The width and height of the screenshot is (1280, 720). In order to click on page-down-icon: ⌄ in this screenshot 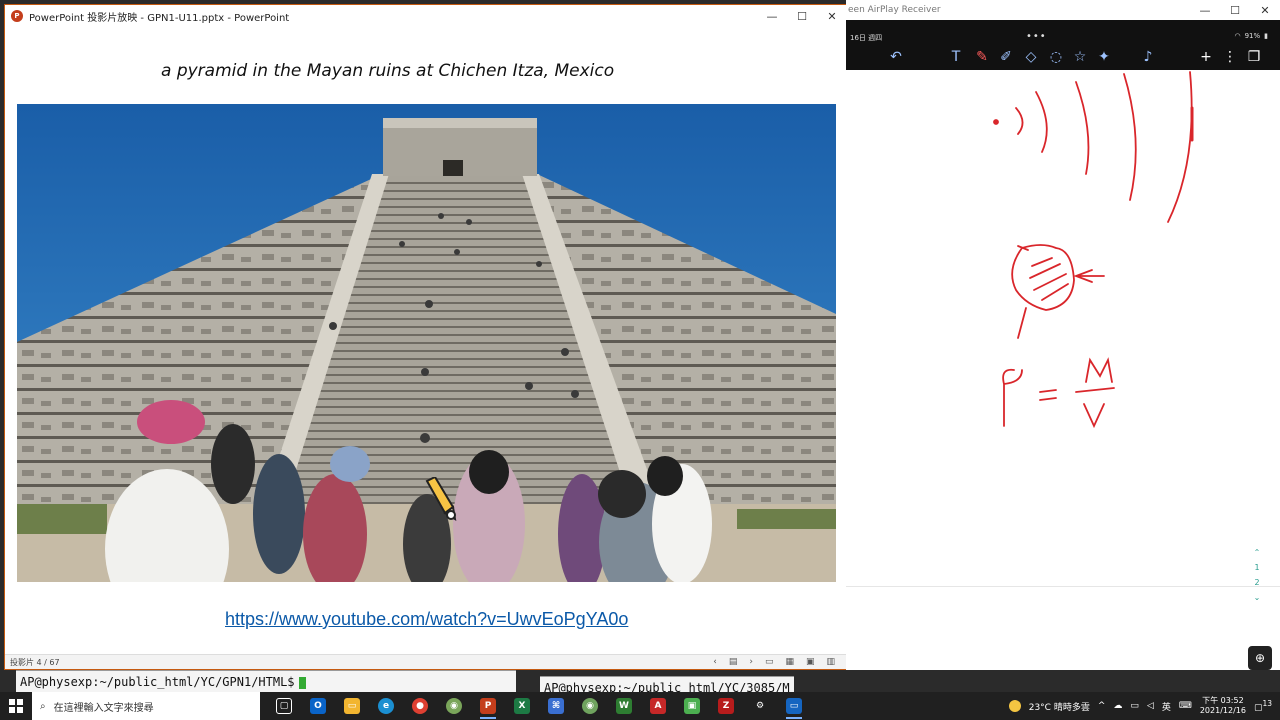, I will do `click(1257, 597)`.